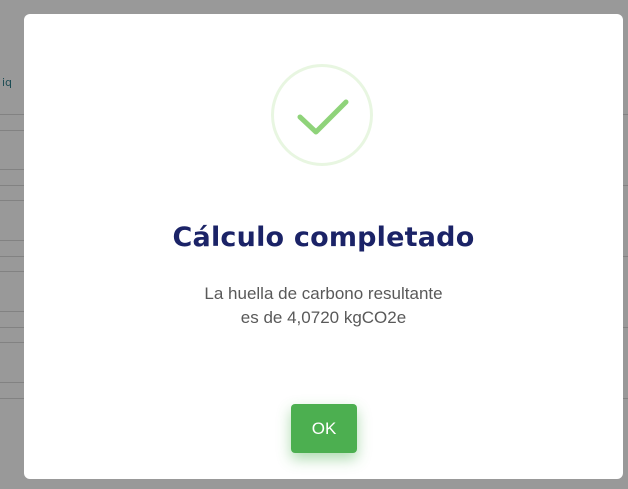 Image resolution: width=628 pixels, height=489 pixels. Describe the element at coordinates (323, 293) in the screenshot. I see `dialog-message-line: La huella de carbono resultante` at that location.